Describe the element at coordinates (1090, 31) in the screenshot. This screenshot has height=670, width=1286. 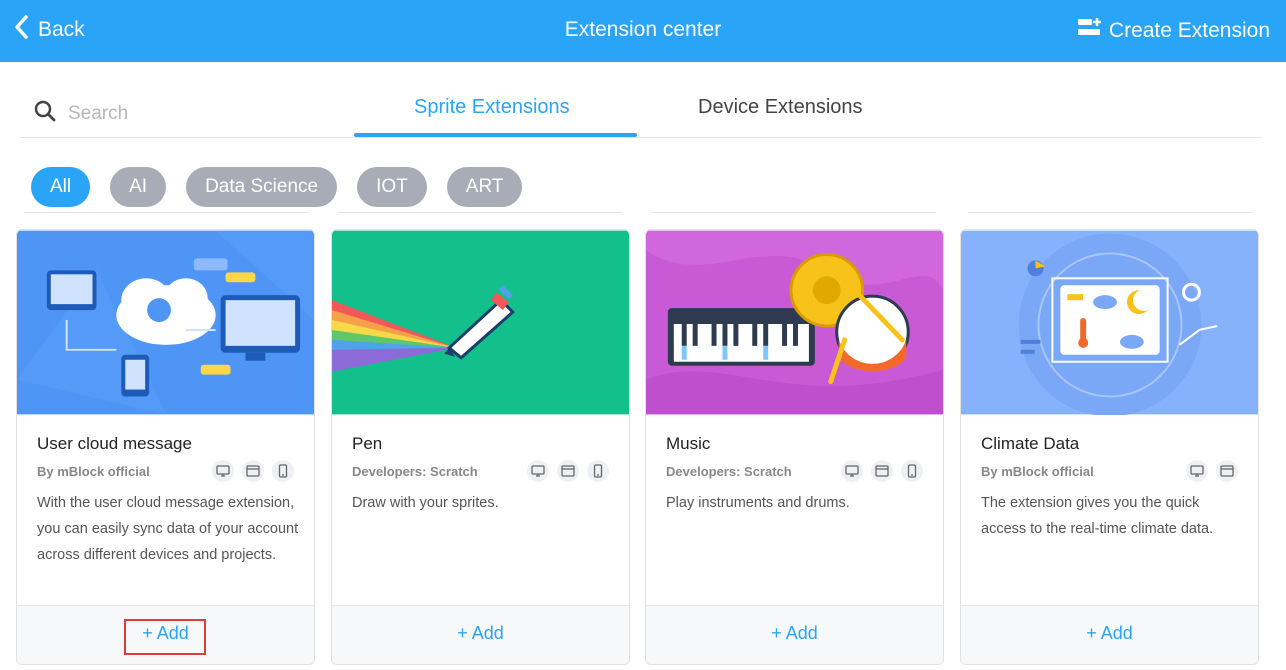
I see `create-extension-icon` at that location.